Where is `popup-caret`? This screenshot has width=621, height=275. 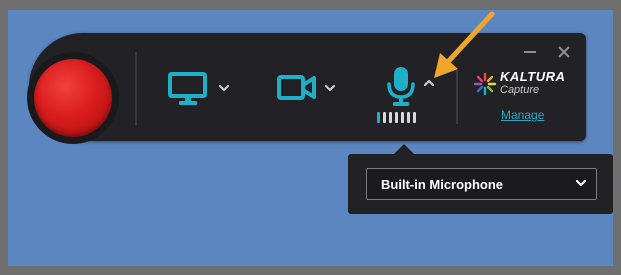 popup-caret is located at coordinates (404, 149).